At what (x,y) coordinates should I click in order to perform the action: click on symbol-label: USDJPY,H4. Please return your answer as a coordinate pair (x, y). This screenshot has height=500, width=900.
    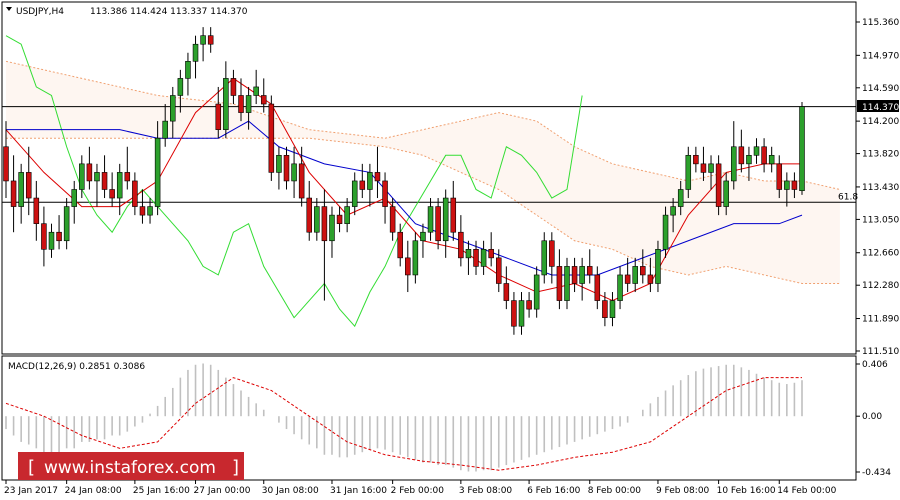
    Looking at the image, I should click on (40, 12).